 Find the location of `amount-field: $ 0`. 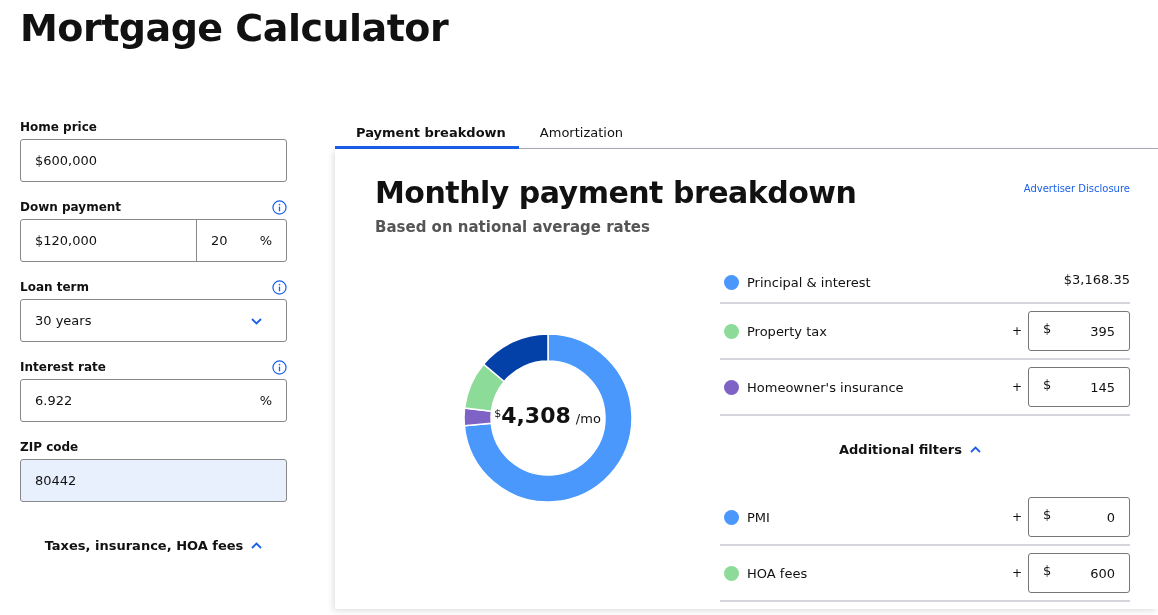

amount-field: $ 0 is located at coordinates (1079, 517).